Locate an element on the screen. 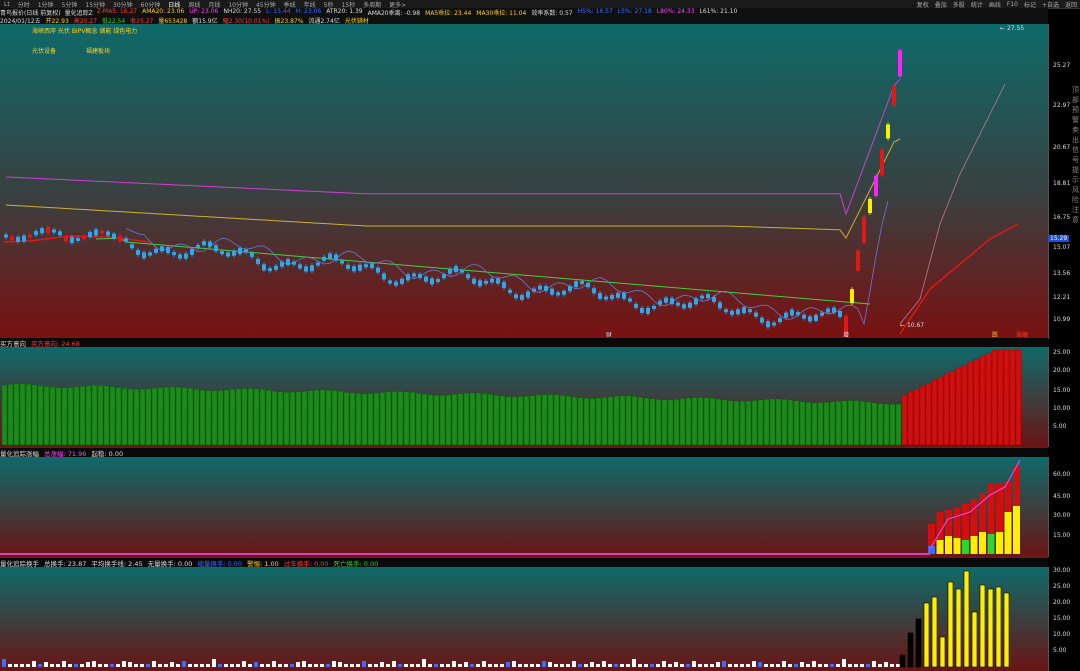  buy-intent-panel is located at coordinates (524, 397).